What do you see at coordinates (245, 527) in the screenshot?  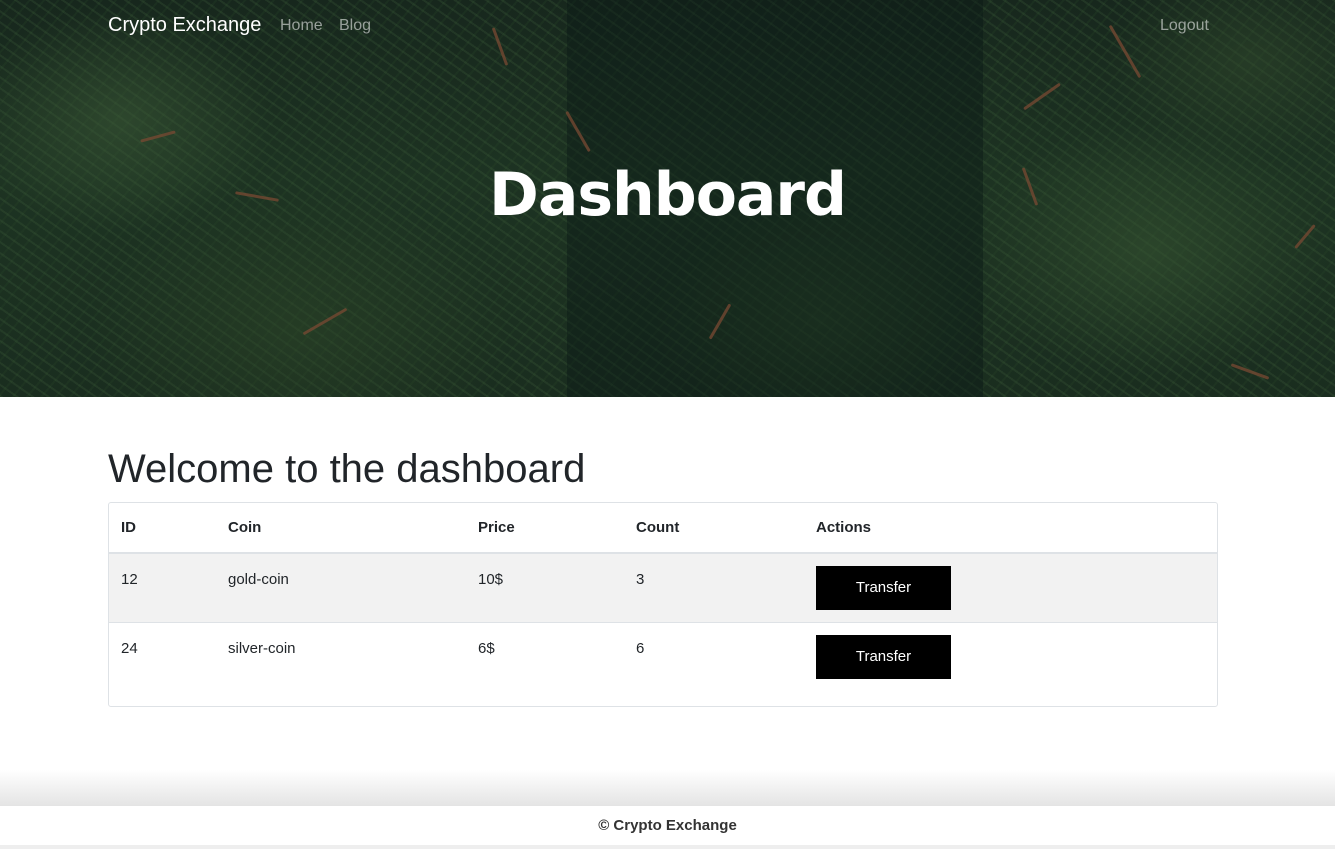 I see `column-header-coin: Coin` at bounding box center [245, 527].